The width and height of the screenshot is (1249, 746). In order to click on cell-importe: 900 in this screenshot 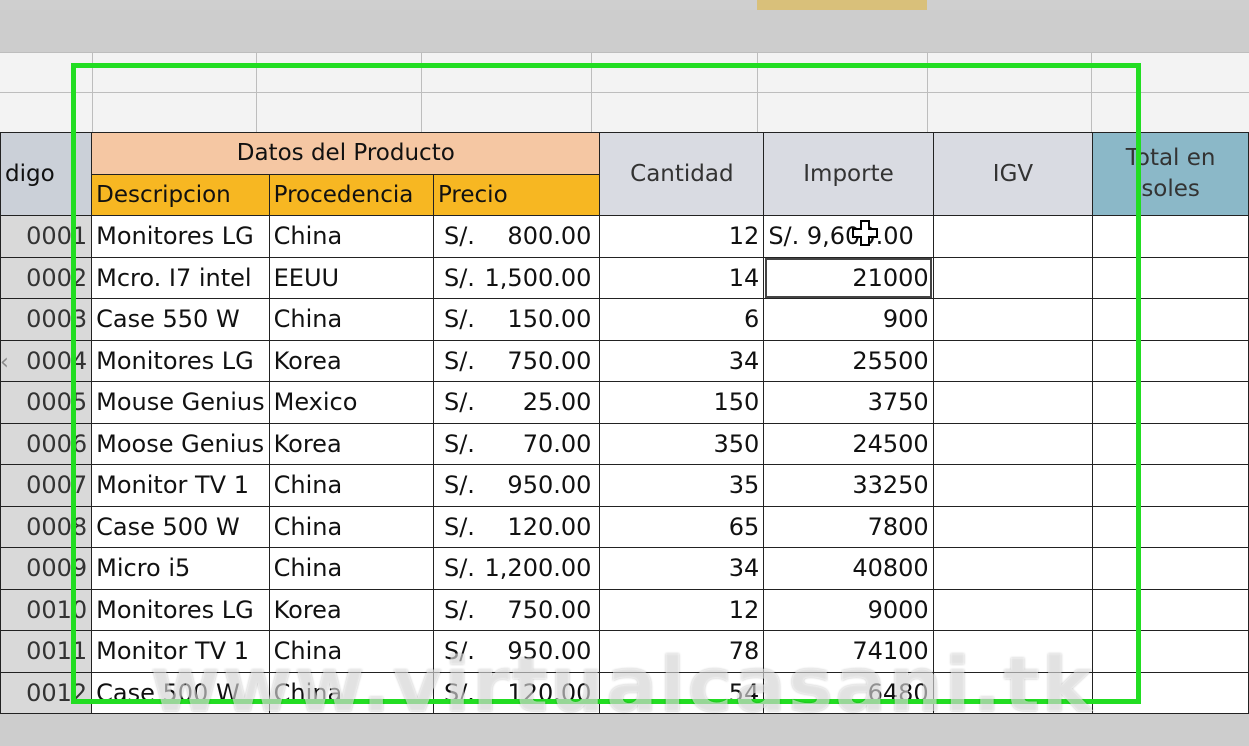, I will do `click(848, 319)`.